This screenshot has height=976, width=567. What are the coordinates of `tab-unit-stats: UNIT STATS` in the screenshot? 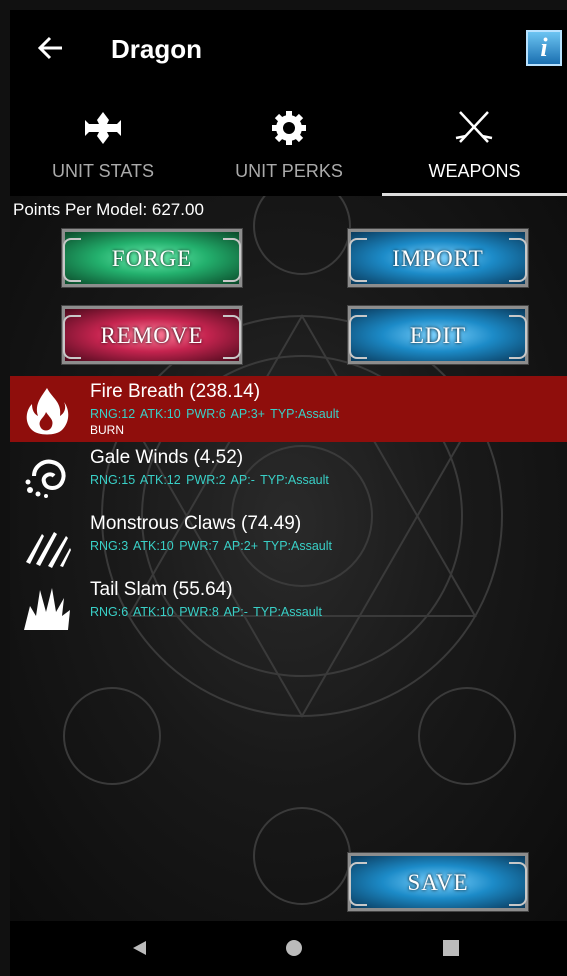 It's located at (103, 146).